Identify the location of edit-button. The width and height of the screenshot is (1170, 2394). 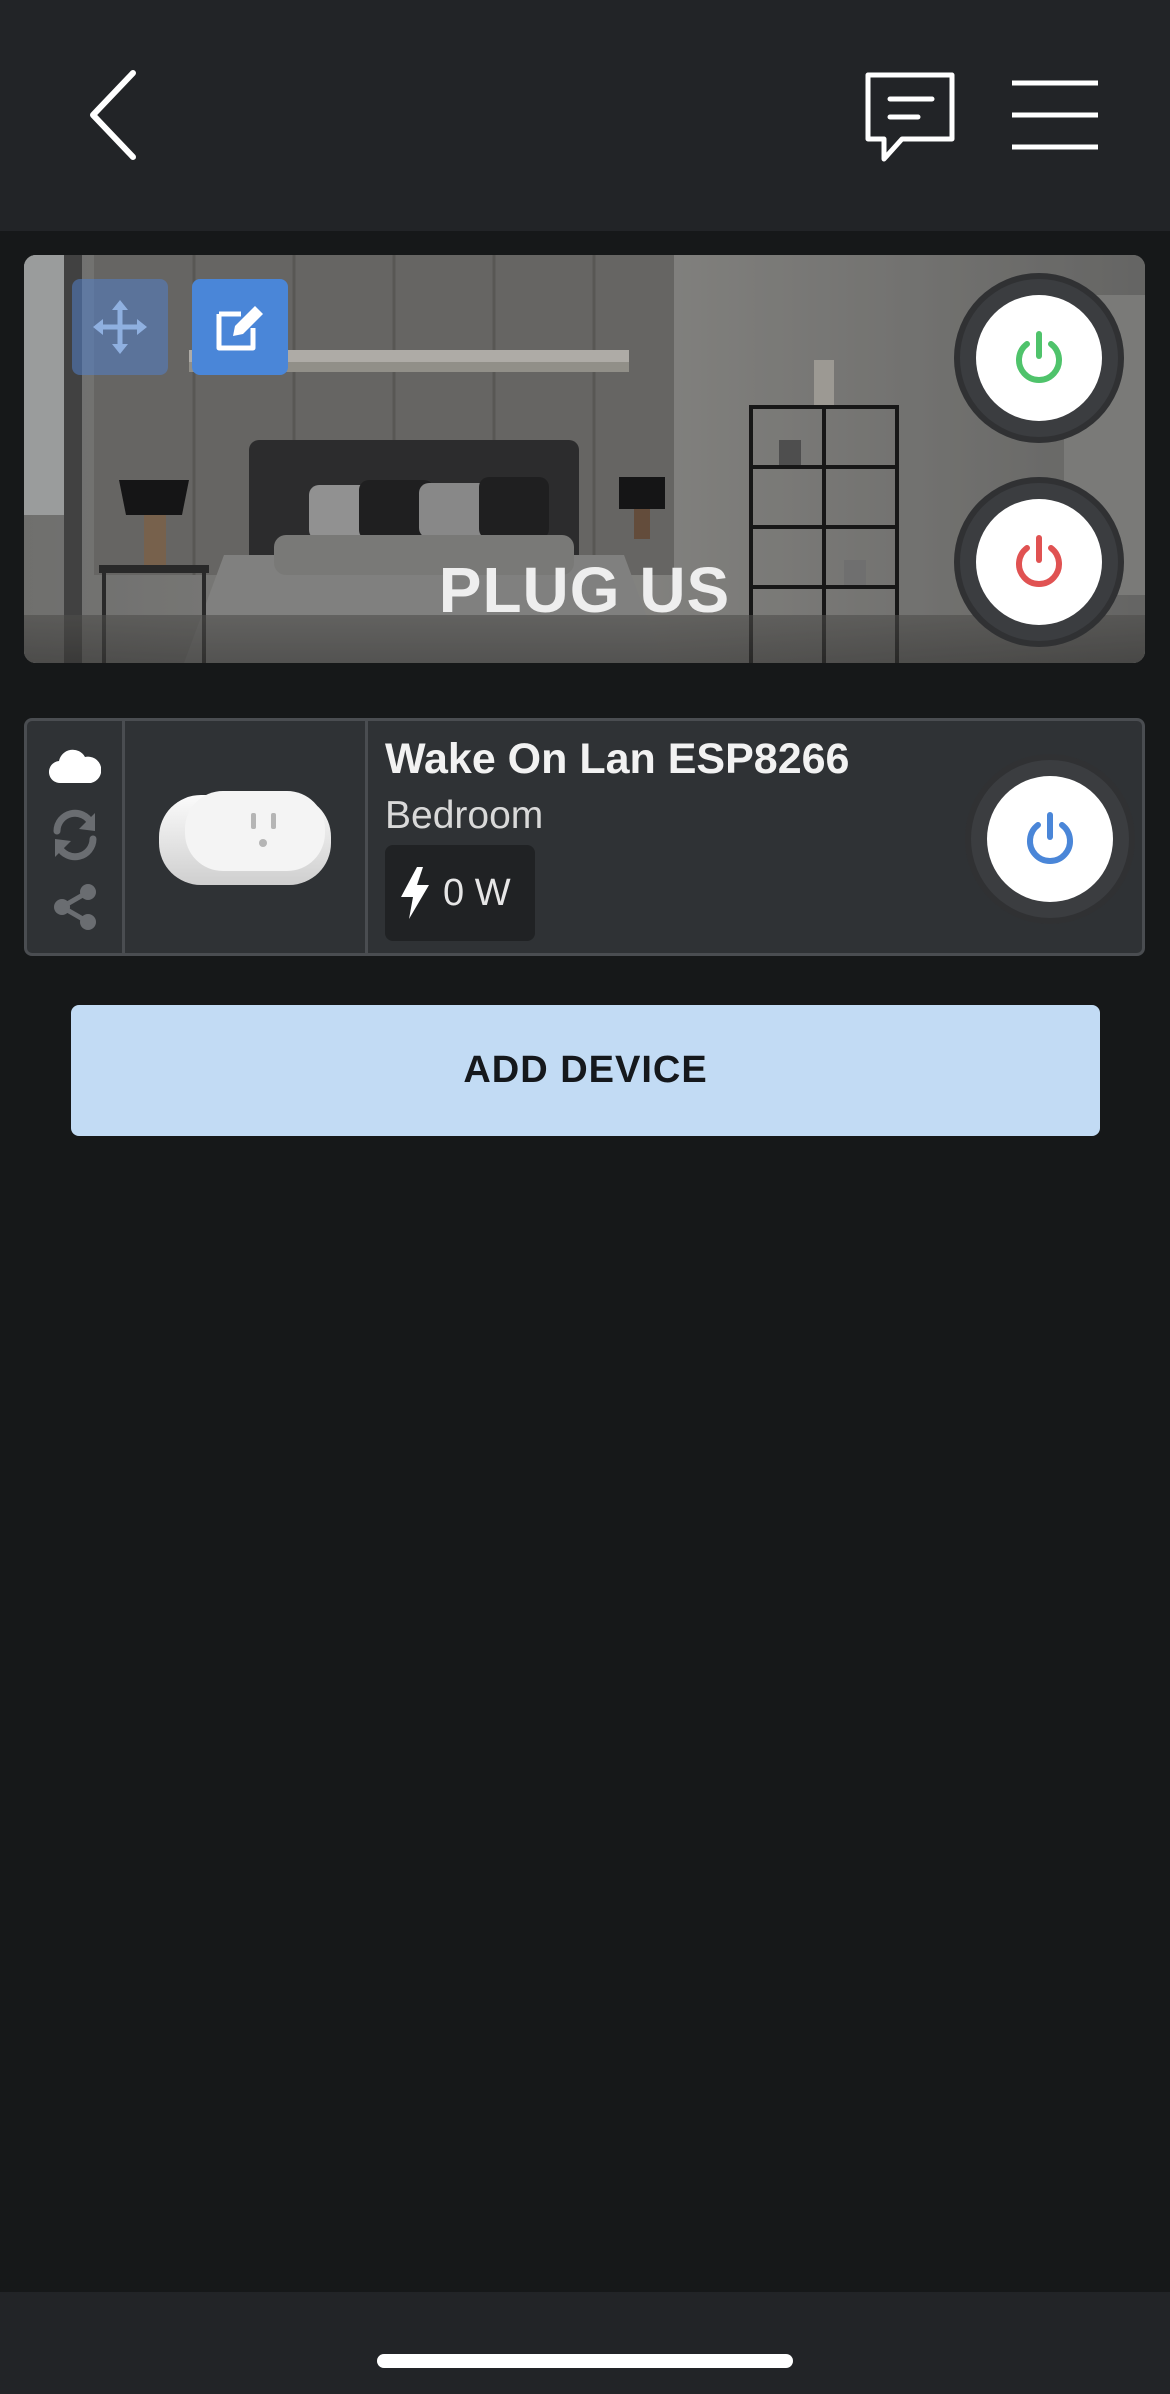
(240, 327).